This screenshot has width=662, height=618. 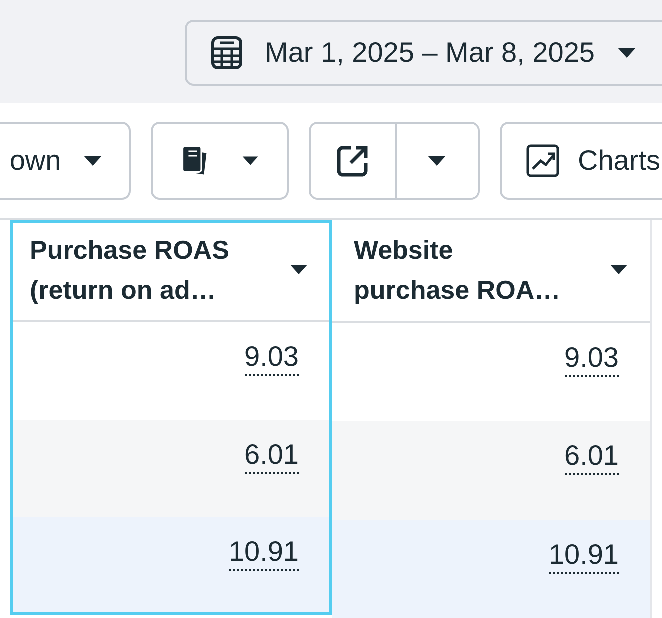 What do you see at coordinates (227, 53) in the screenshot?
I see `calendar-icon` at bounding box center [227, 53].